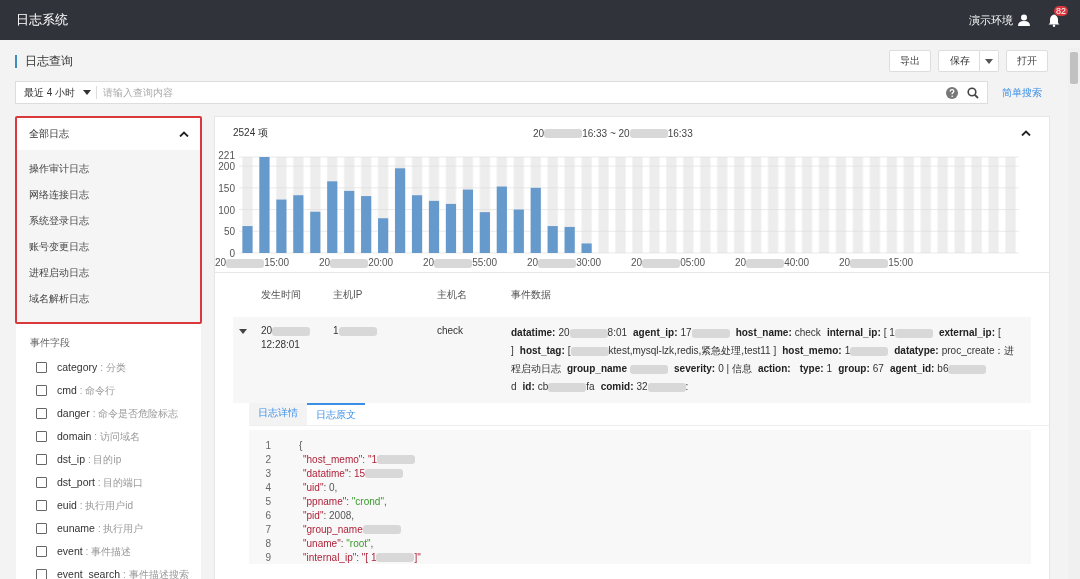 The width and height of the screenshot is (1080, 579). Describe the element at coordinates (338, 543) in the screenshot. I see `code-line: "uname": "root",` at that location.